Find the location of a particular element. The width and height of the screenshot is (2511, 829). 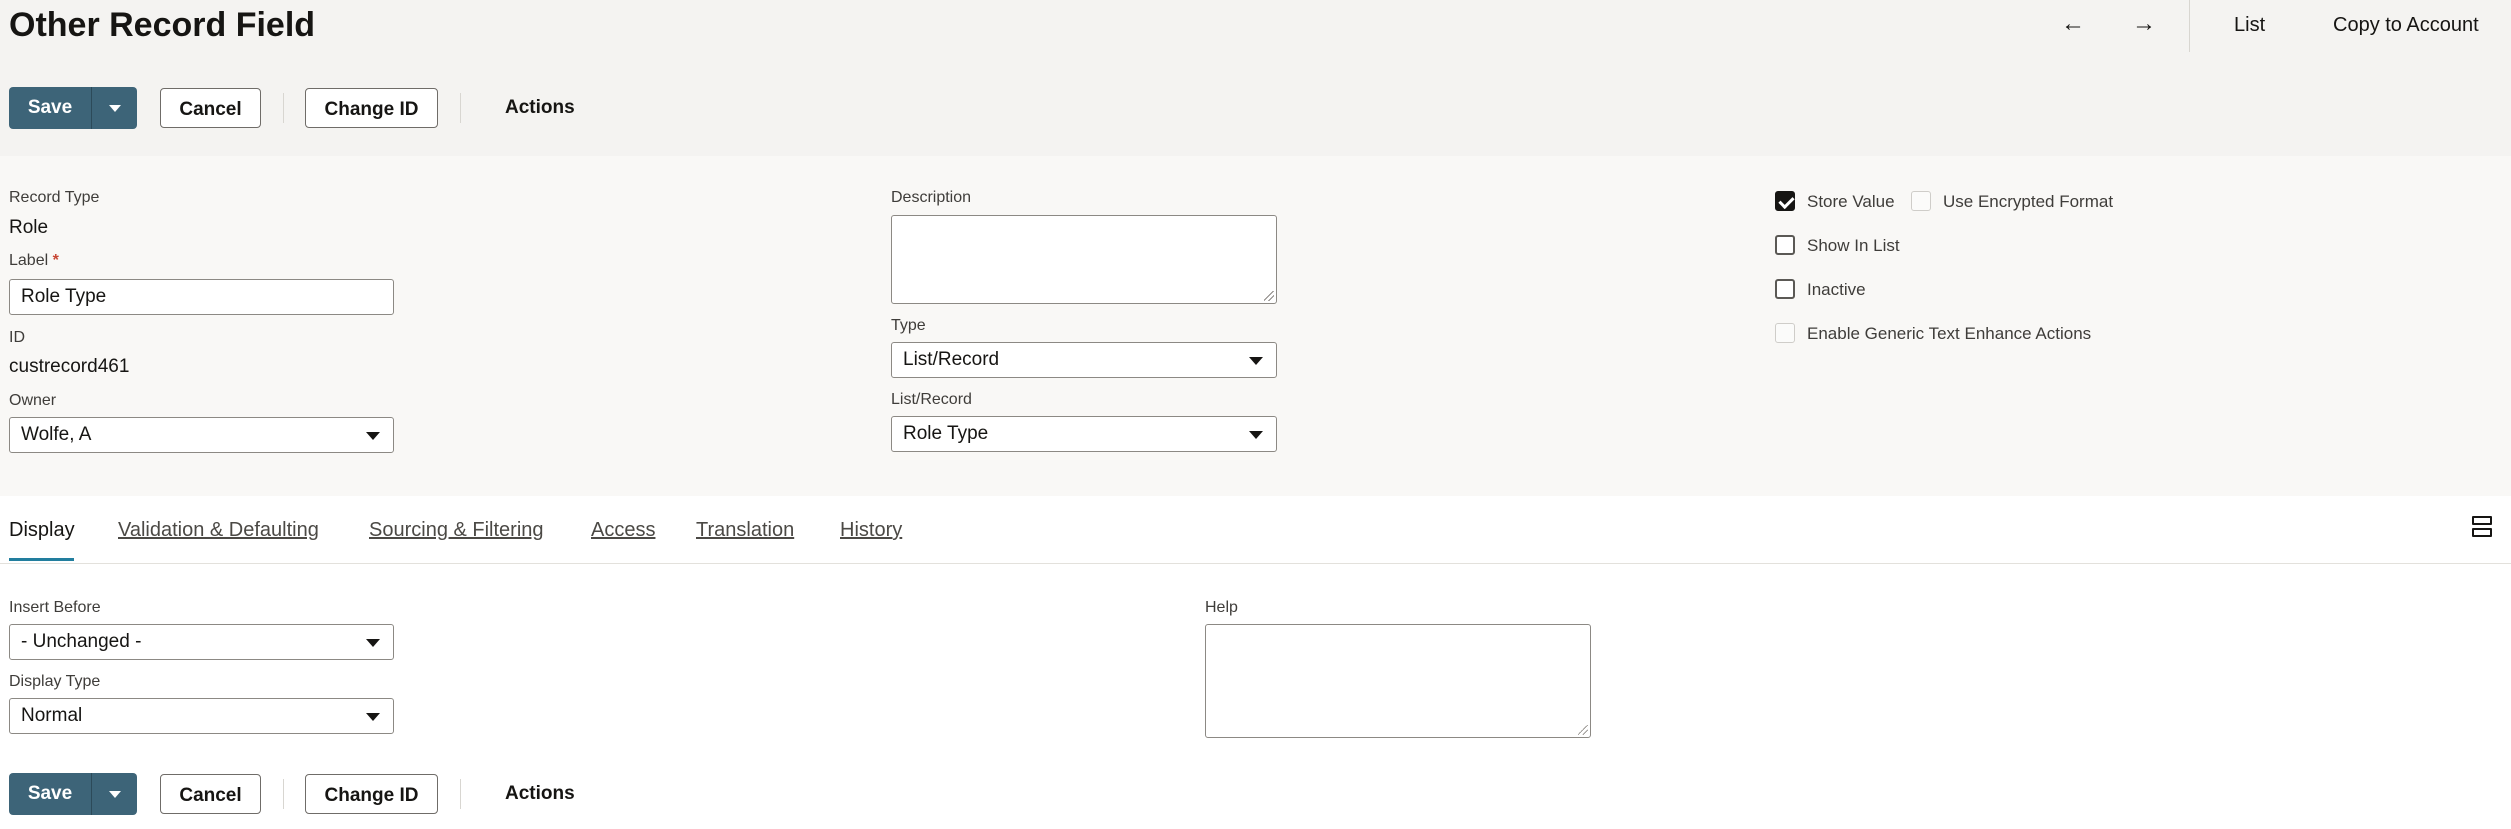

display-type-select: Normal is located at coordinates (201, 716).